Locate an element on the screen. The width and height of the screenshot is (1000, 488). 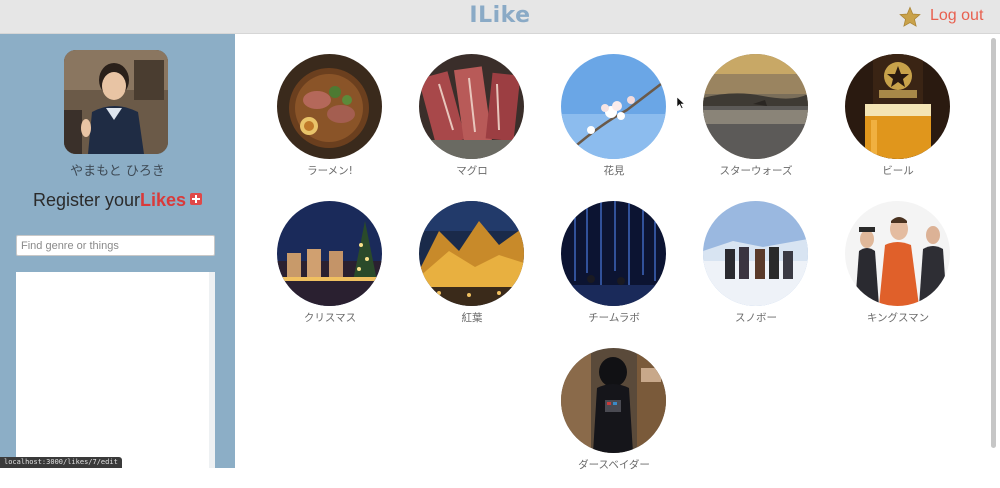
plus-icon is located at coordinates (196, 199).